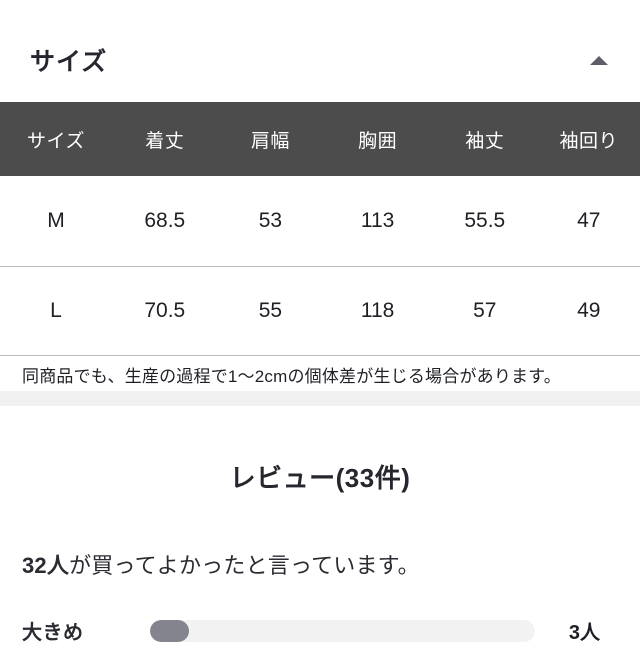 Image resolution: width=640 pixels, height=658 pixels. I want to click on rating-bar-track, so click(342, 630).